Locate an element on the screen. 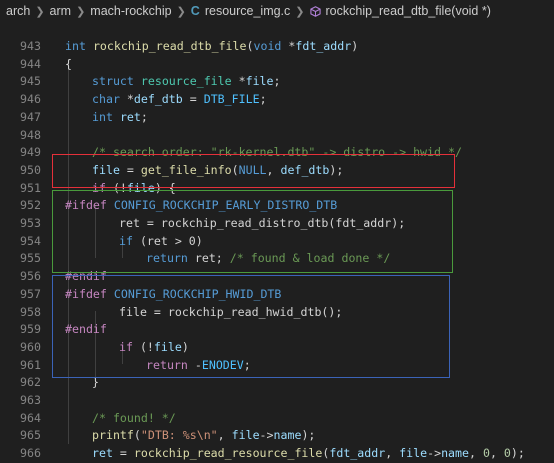 Image resolution: width=554 pixels, height=463 pixels. line-number: 956 is located at coordinates (30, 276).